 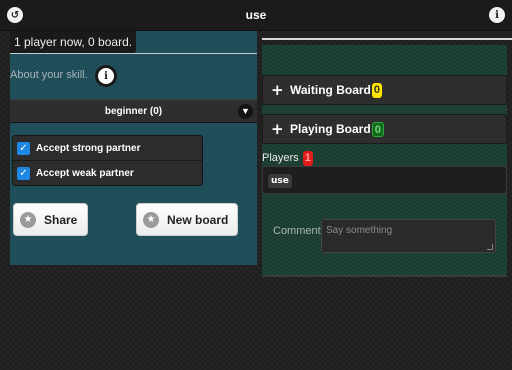 What do you see at coordinates (88, 148) in the screenshot?
I see `checkbox-label: Accept strong partner` at bounding box center [88, 148].